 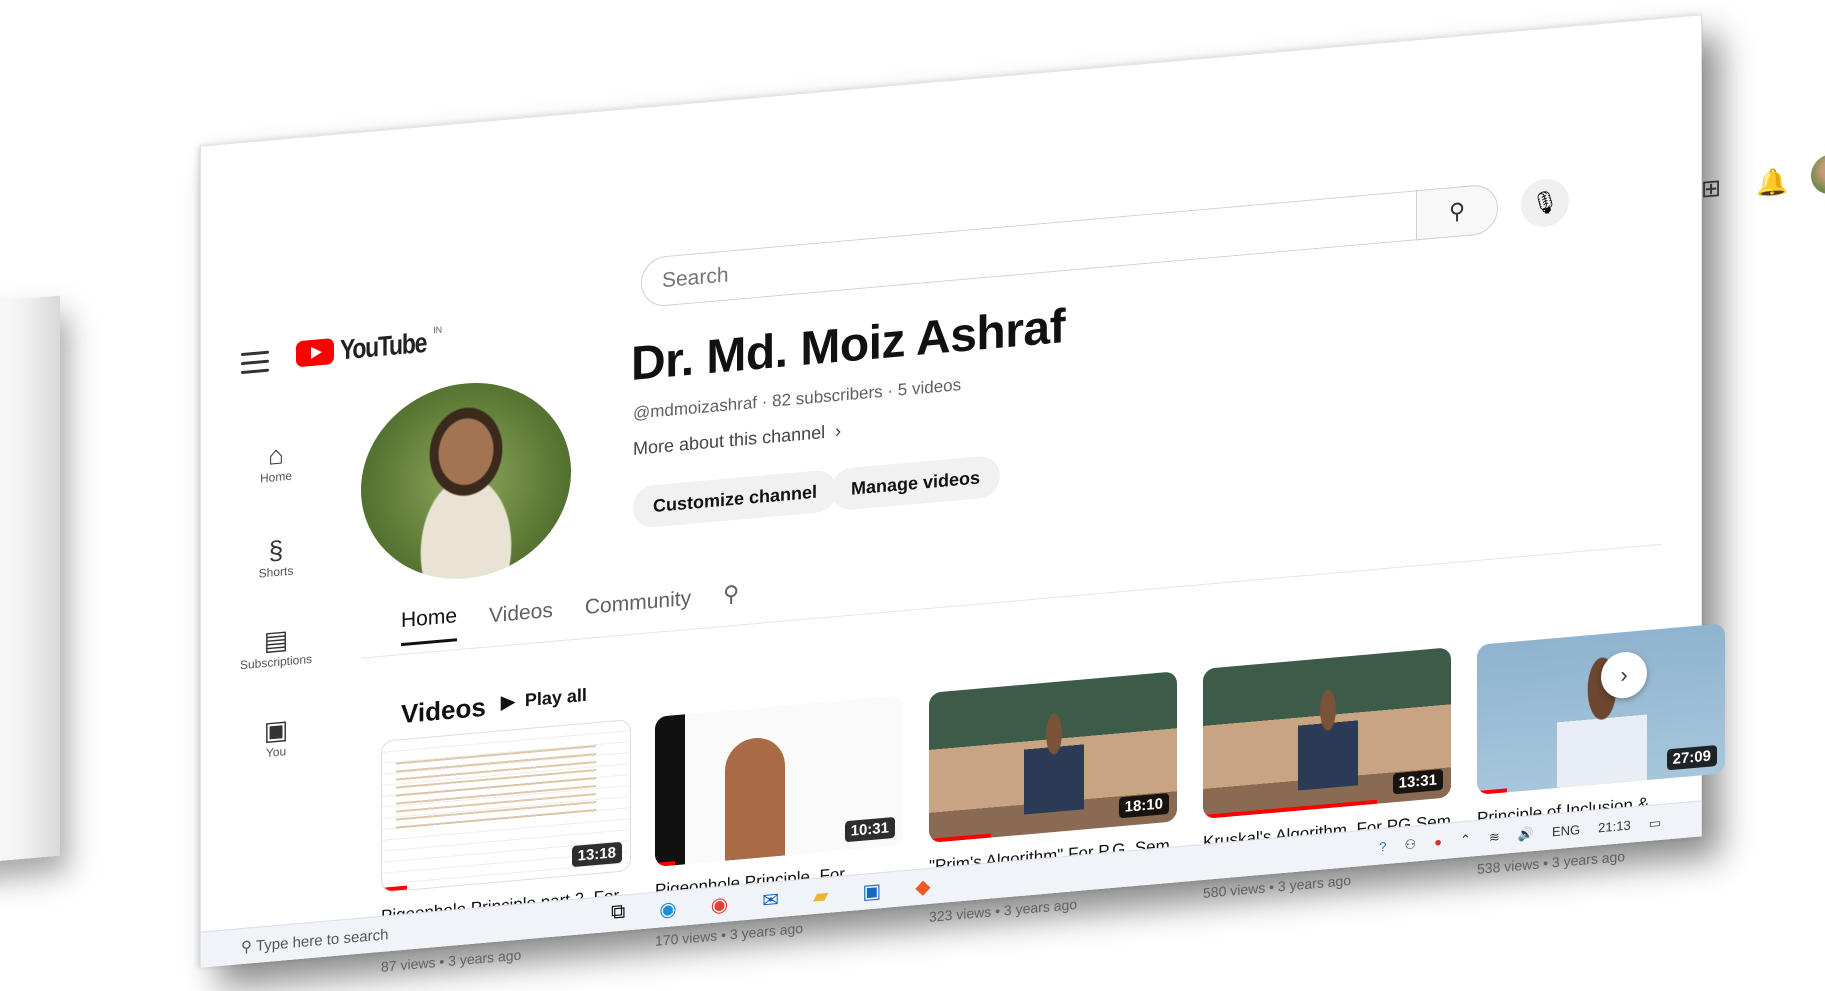 What do you see at coordinates (1655, 822) in the screenshot?
I see `action-center-icon: ▭` at bounding box center [1655, 822].